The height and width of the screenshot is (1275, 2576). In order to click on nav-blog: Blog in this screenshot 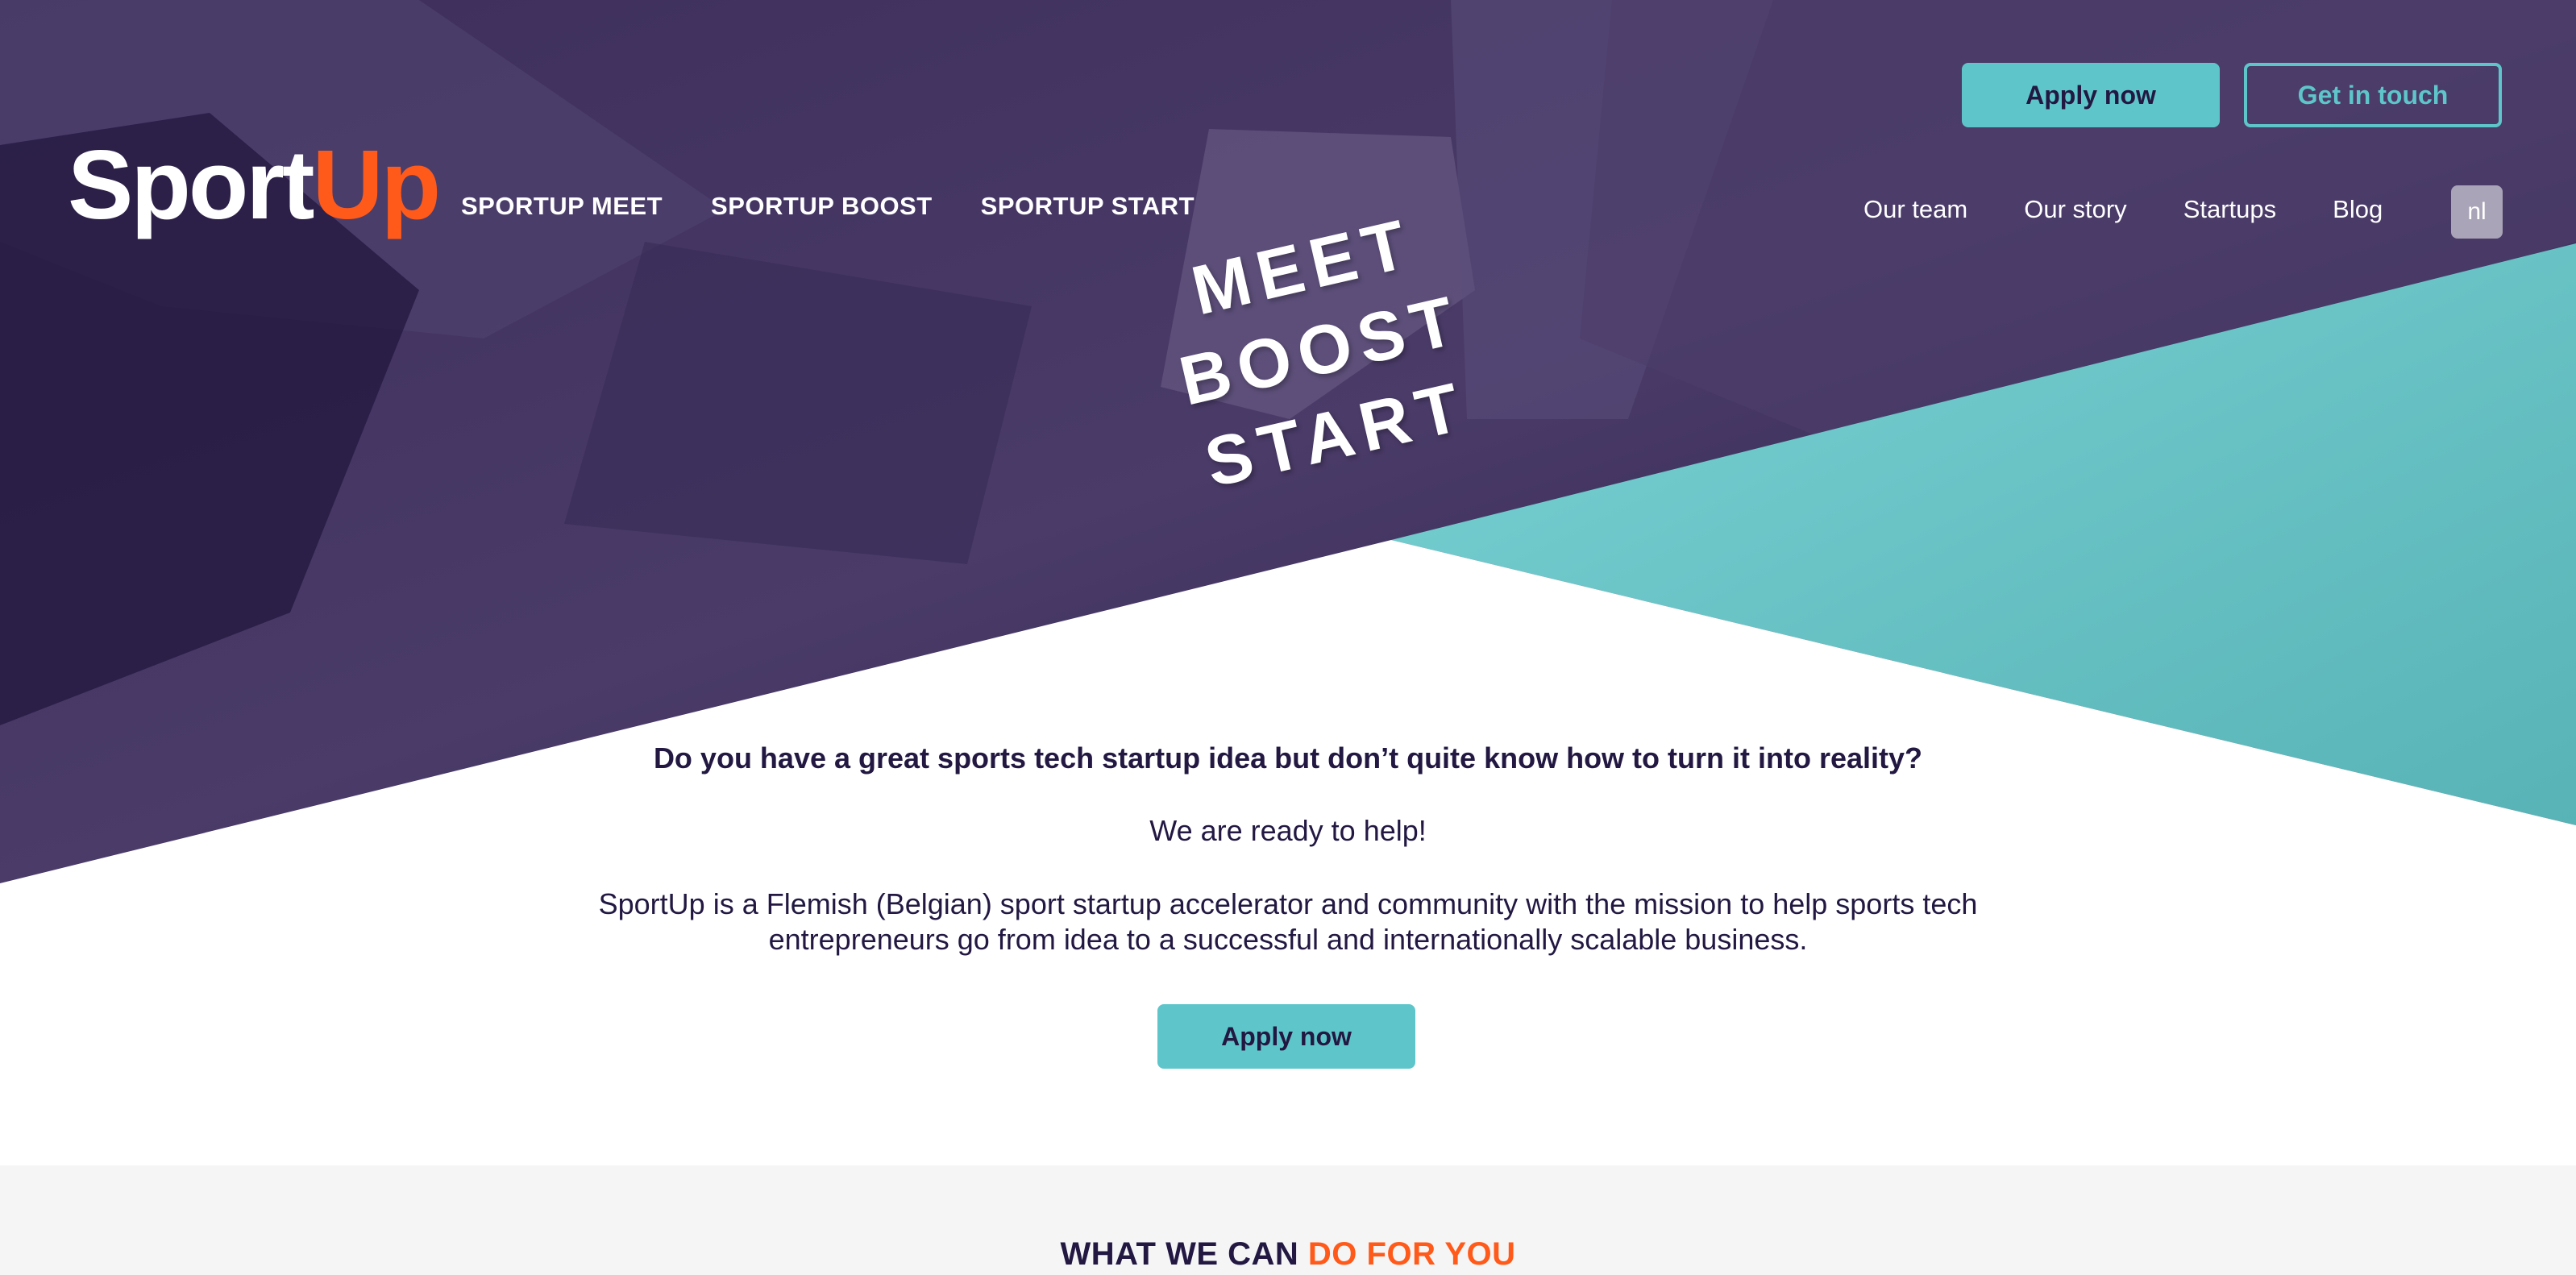, I will do `click(2358, 209)`.